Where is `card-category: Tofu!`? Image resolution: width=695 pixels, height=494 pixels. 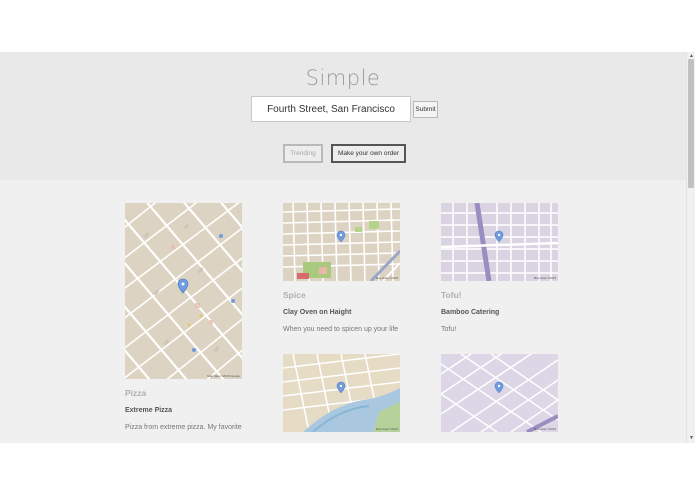
card-category: Tofu! is located at coordinates (451, 295).